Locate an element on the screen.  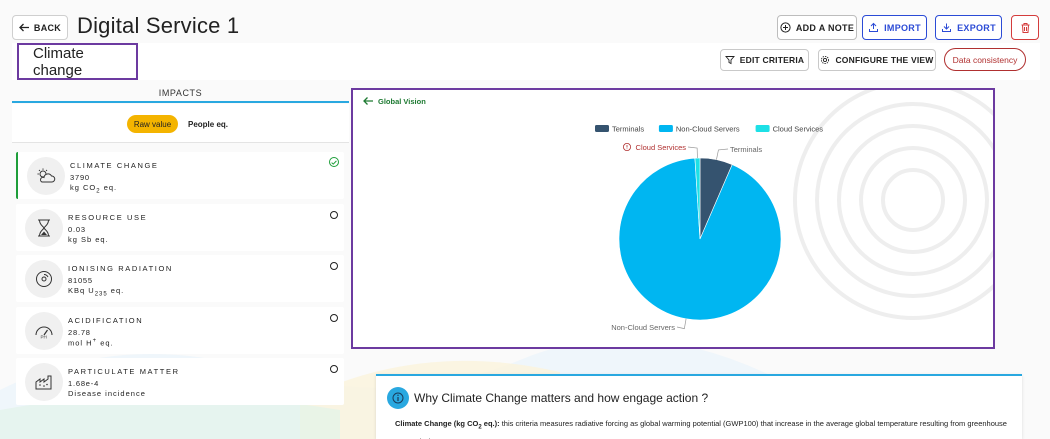
trash-icon is located at coordinates (1025, 27).